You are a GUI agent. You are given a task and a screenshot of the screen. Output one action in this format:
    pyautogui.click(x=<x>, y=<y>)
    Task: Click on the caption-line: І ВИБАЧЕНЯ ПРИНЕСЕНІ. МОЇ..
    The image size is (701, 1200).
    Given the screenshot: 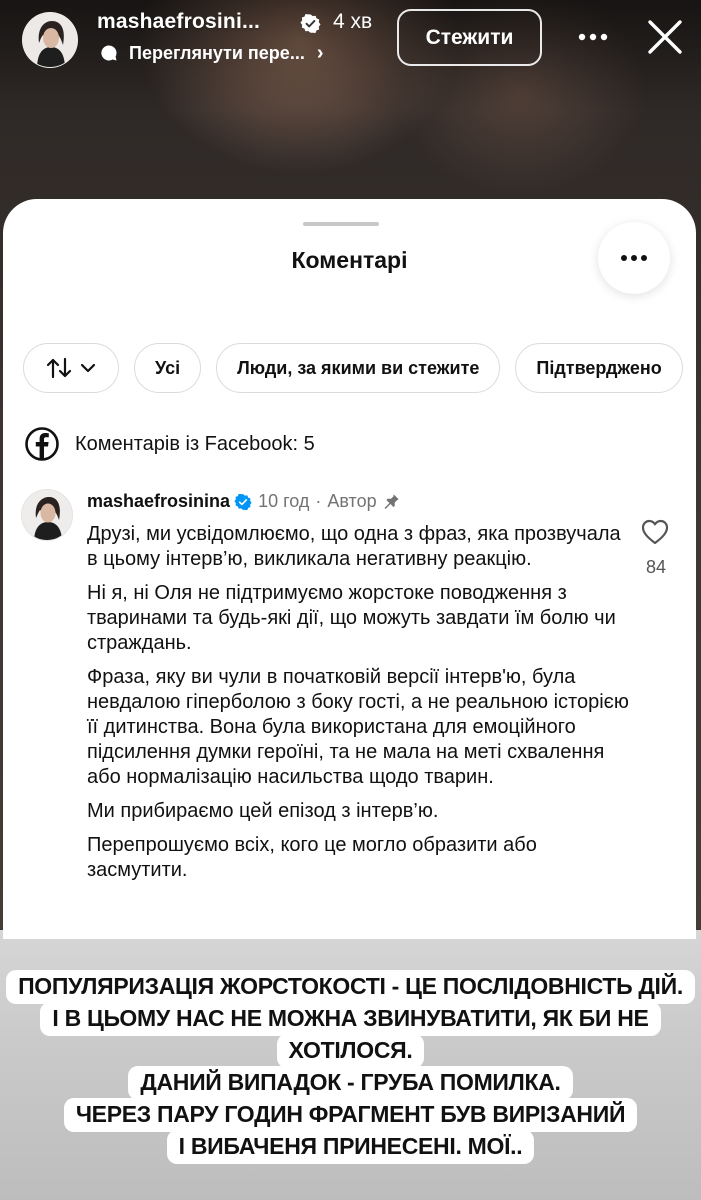 What is the action you would take?
    pyautogui.click(x=350, y=1147)
    